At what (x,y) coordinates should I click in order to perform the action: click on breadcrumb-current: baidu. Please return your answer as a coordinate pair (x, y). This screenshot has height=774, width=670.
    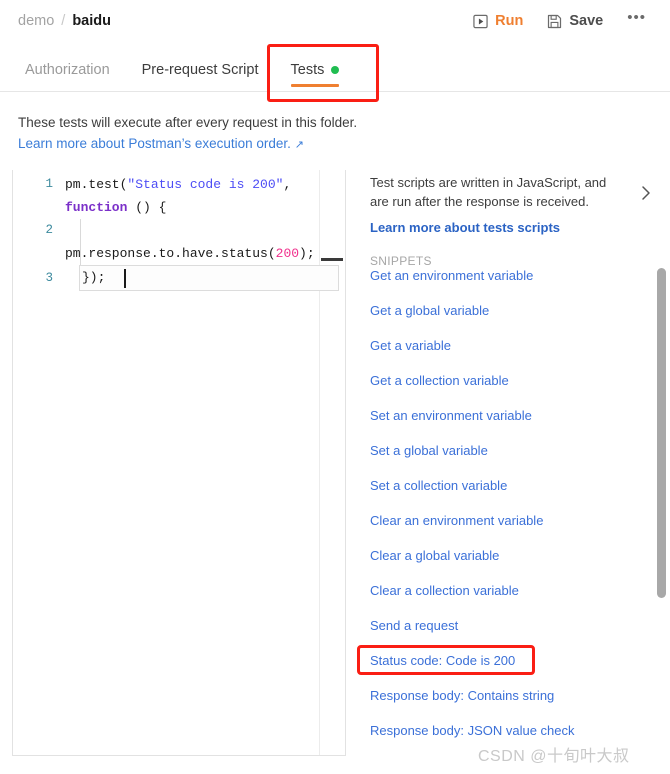
    Looking at the image, I should click on (91, 21).